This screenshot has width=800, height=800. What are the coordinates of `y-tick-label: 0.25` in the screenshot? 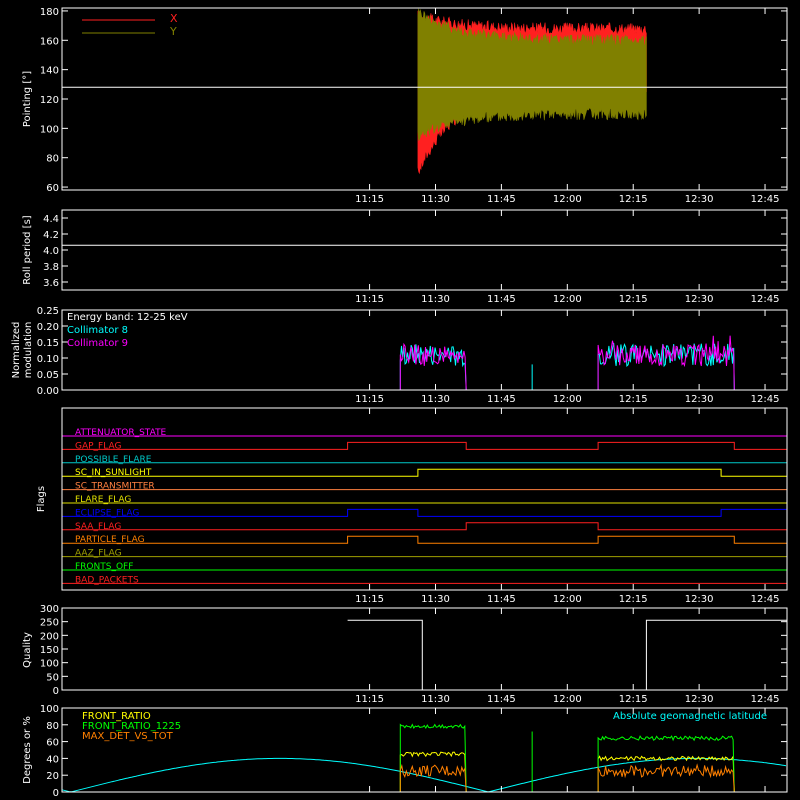 It's located at (48, 311).